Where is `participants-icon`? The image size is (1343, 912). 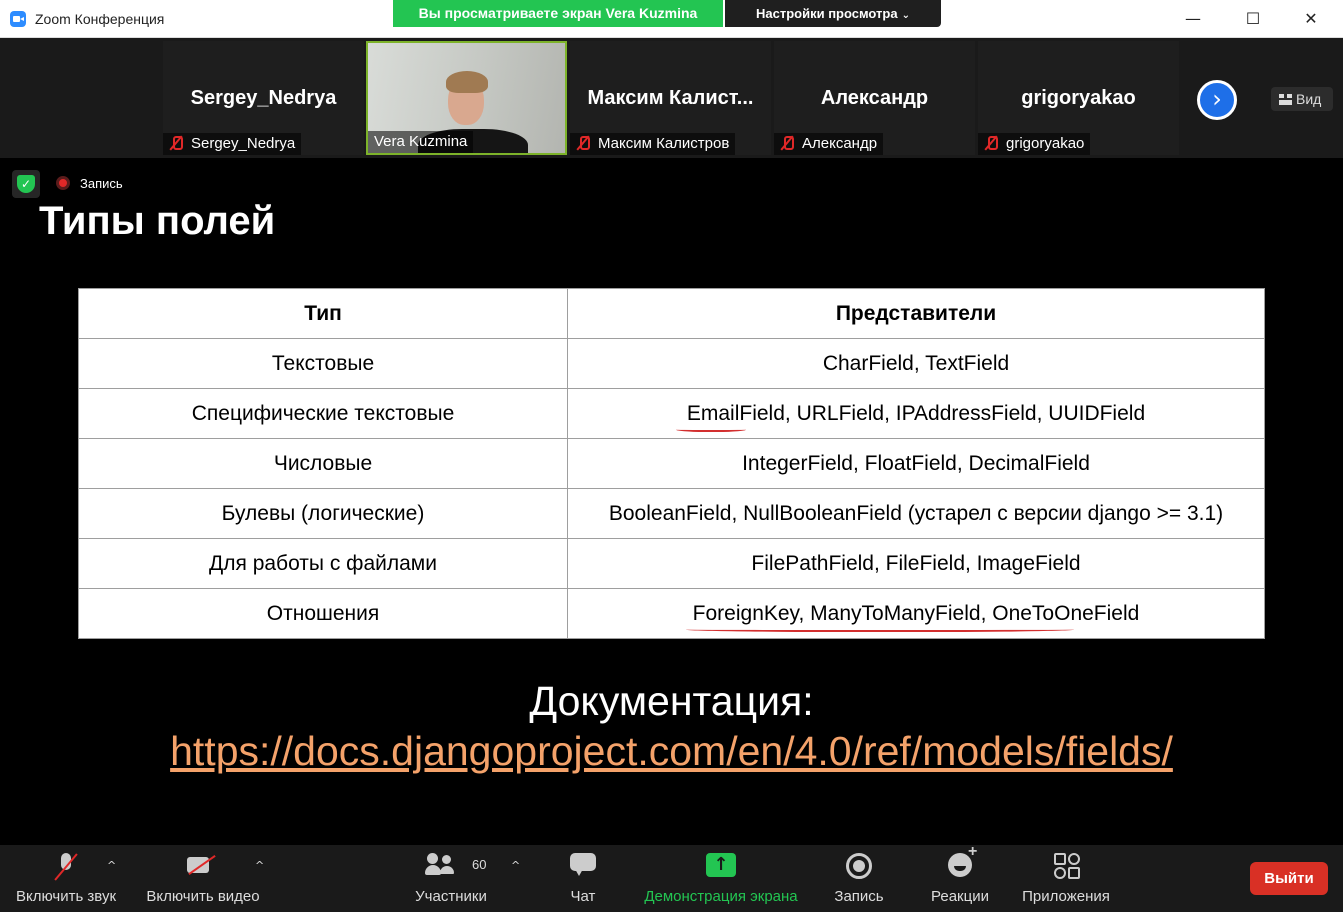 participants-icon is located at coordinates (440, 865).